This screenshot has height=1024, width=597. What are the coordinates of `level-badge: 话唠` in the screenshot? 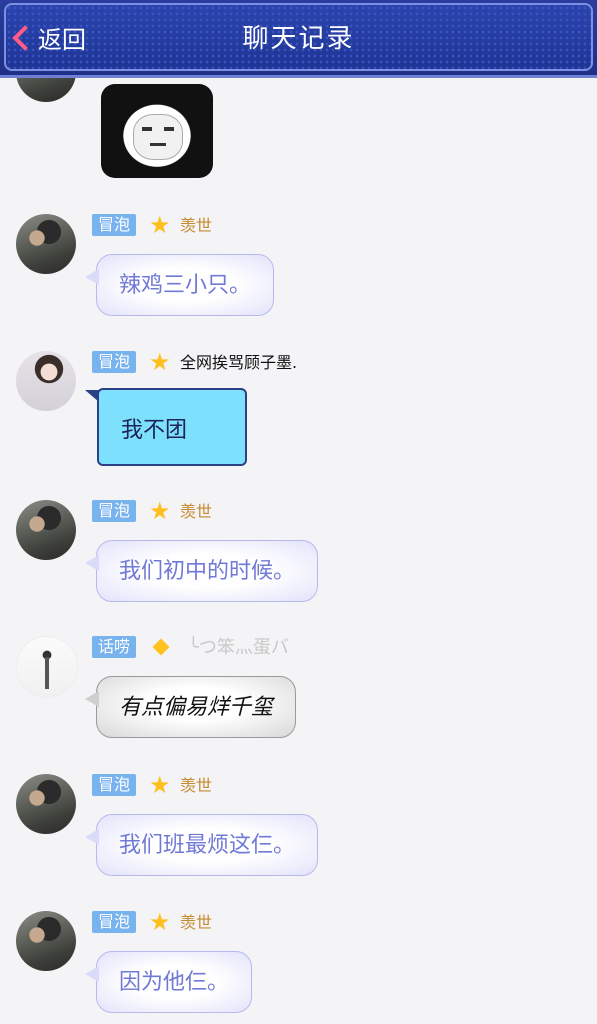 It's located at (114, 647).